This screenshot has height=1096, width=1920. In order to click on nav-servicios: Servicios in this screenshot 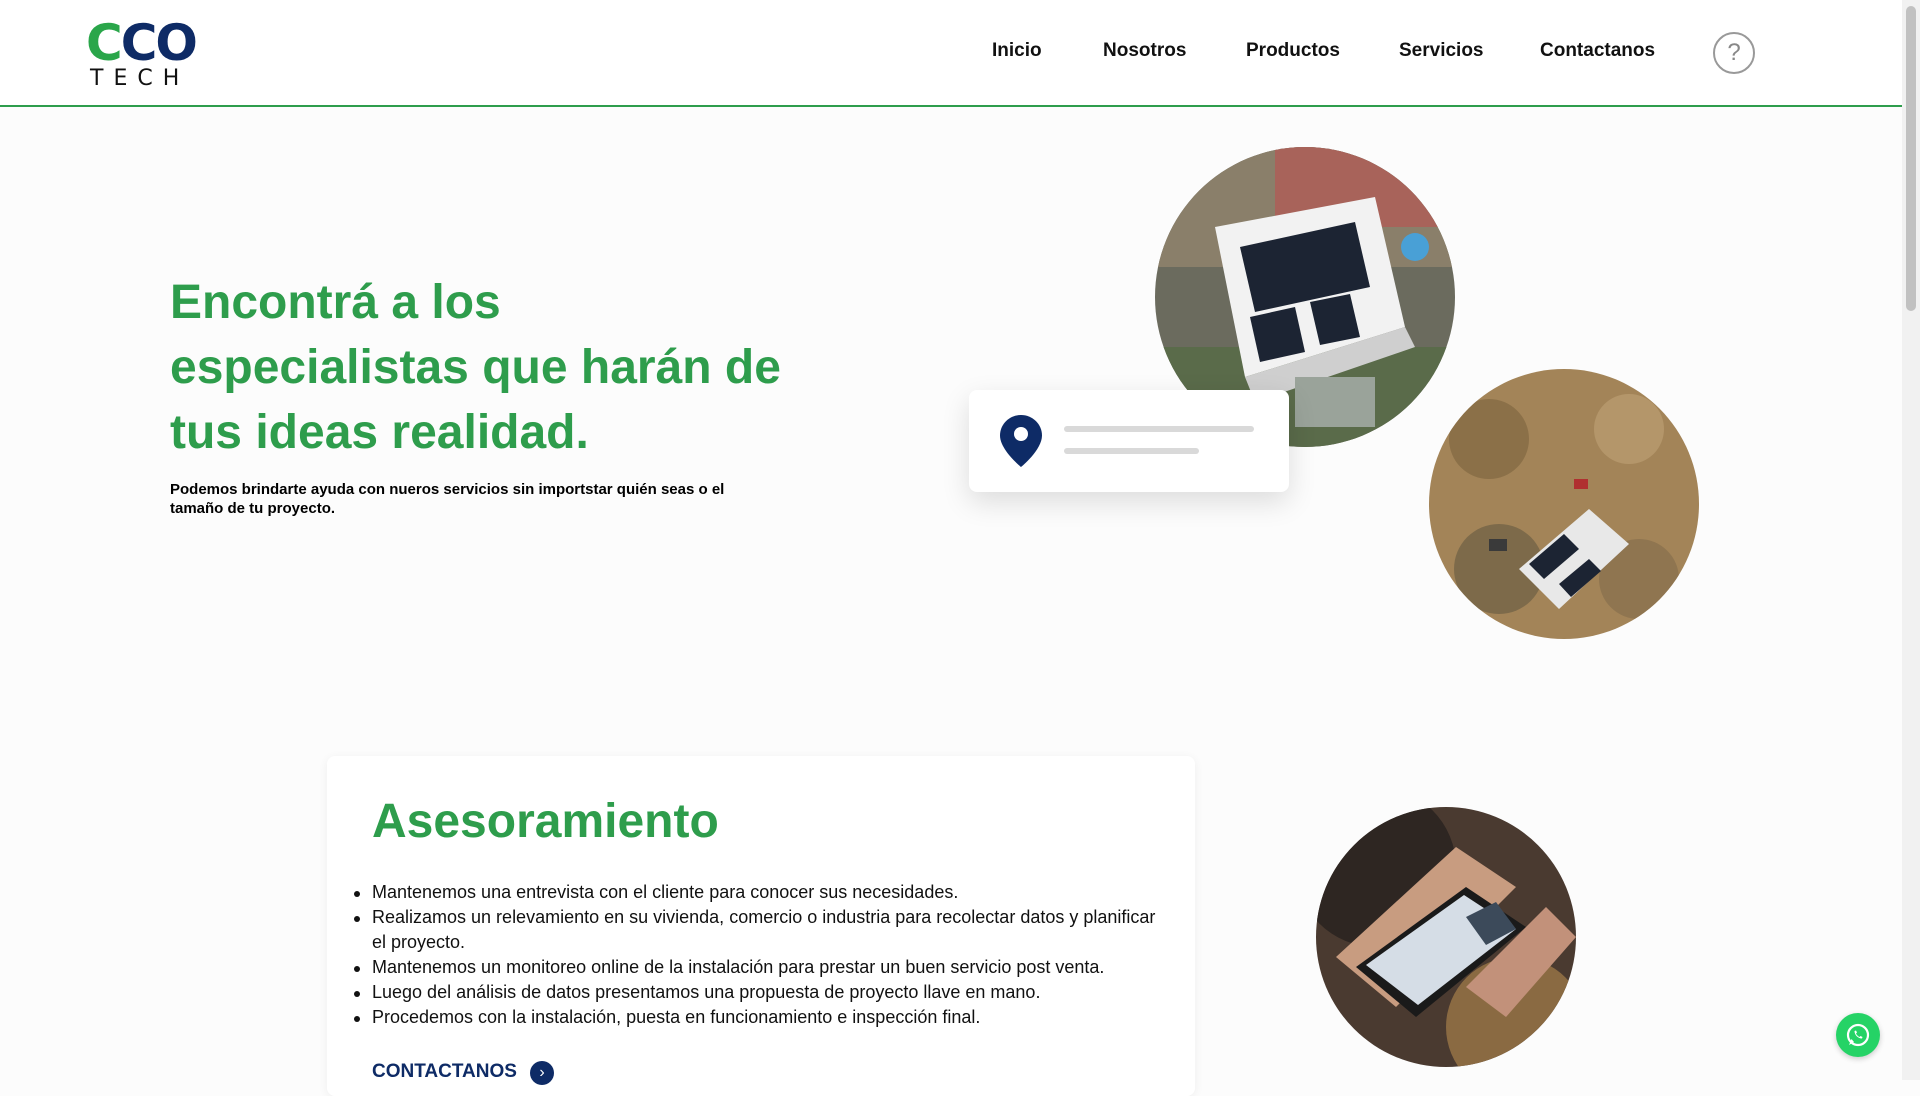, I will do `click(1441, 51)`.